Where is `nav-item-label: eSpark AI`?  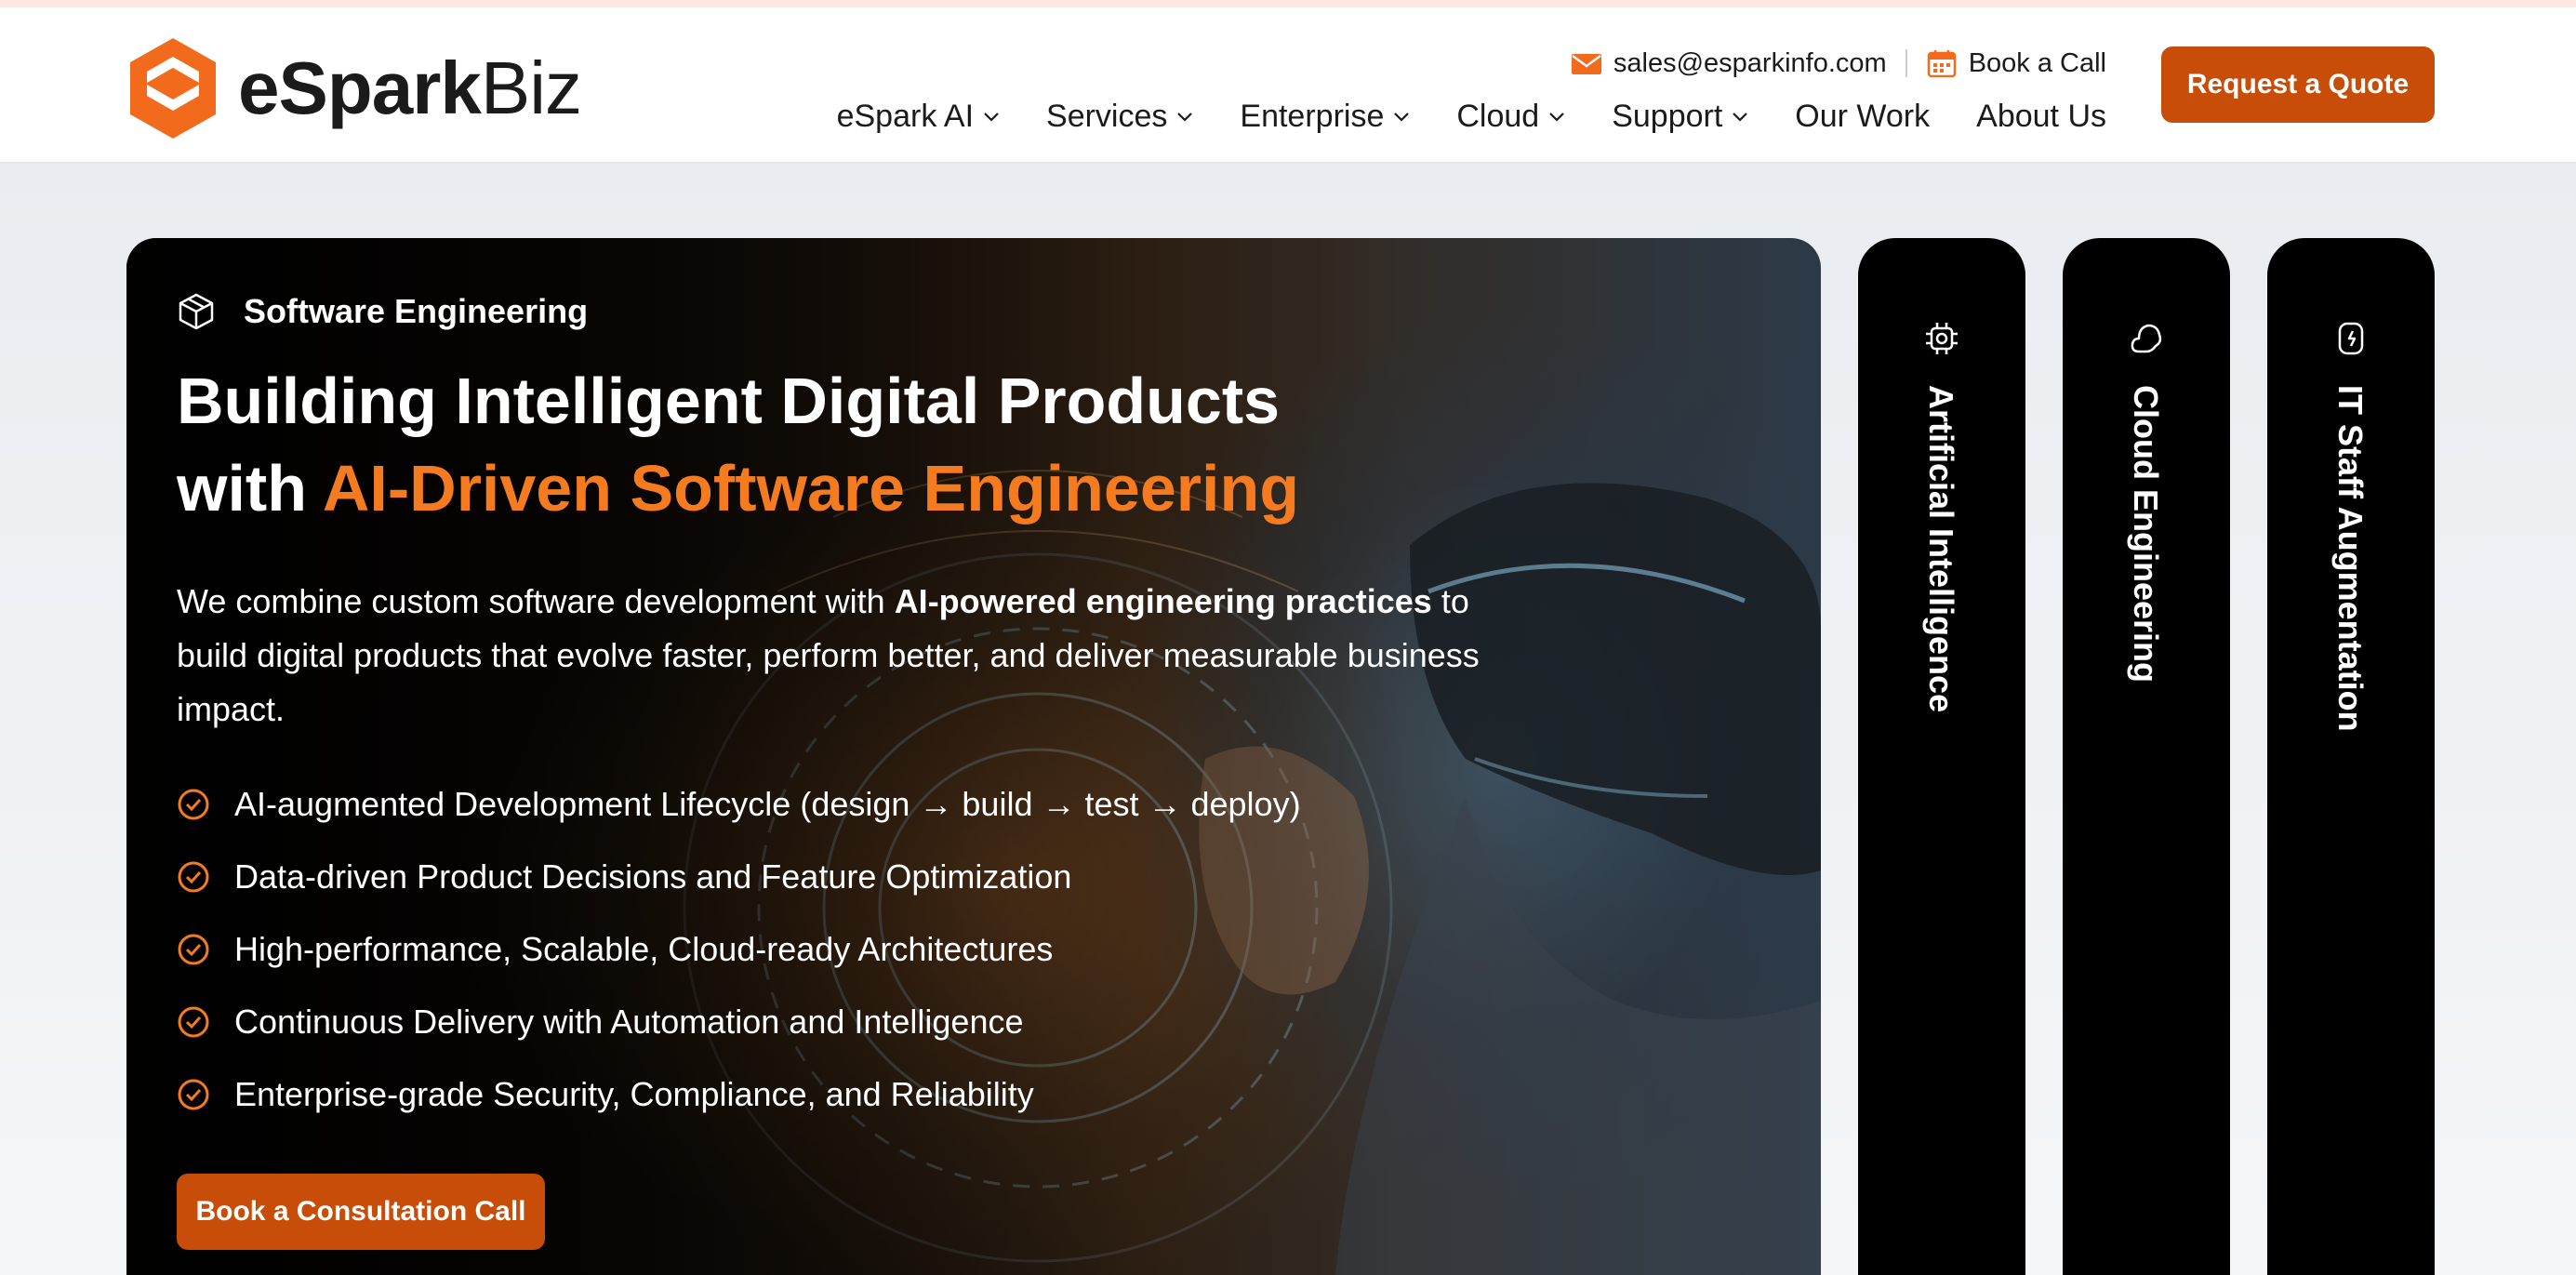
nav-item-label: eSpark AI is located at coordinates (905, 116).